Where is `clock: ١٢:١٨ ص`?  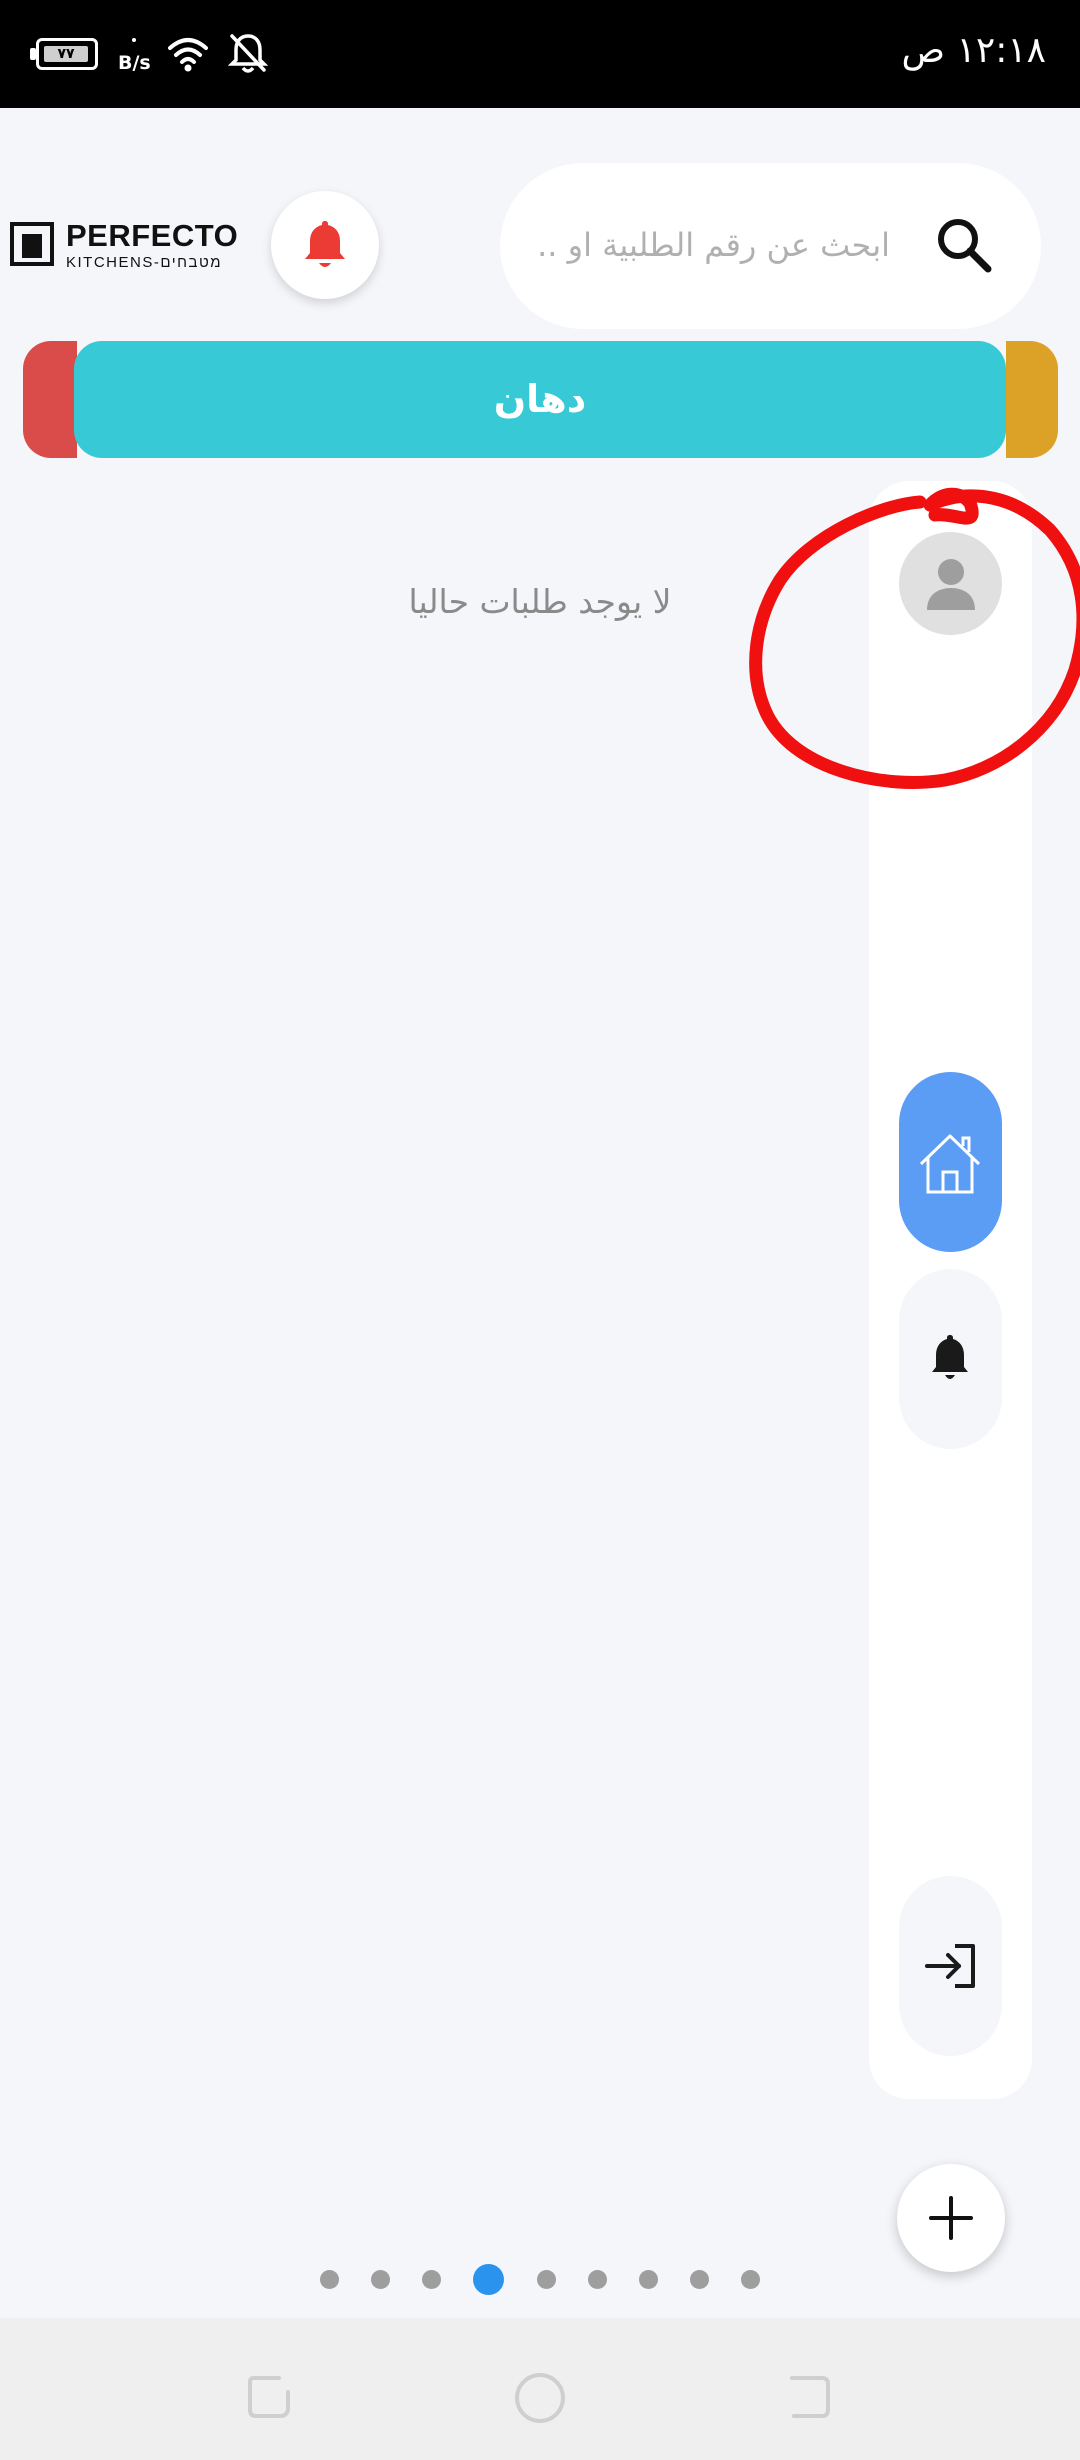 clock: ١٢:١٨ ص is located at coordinates (973, 50).